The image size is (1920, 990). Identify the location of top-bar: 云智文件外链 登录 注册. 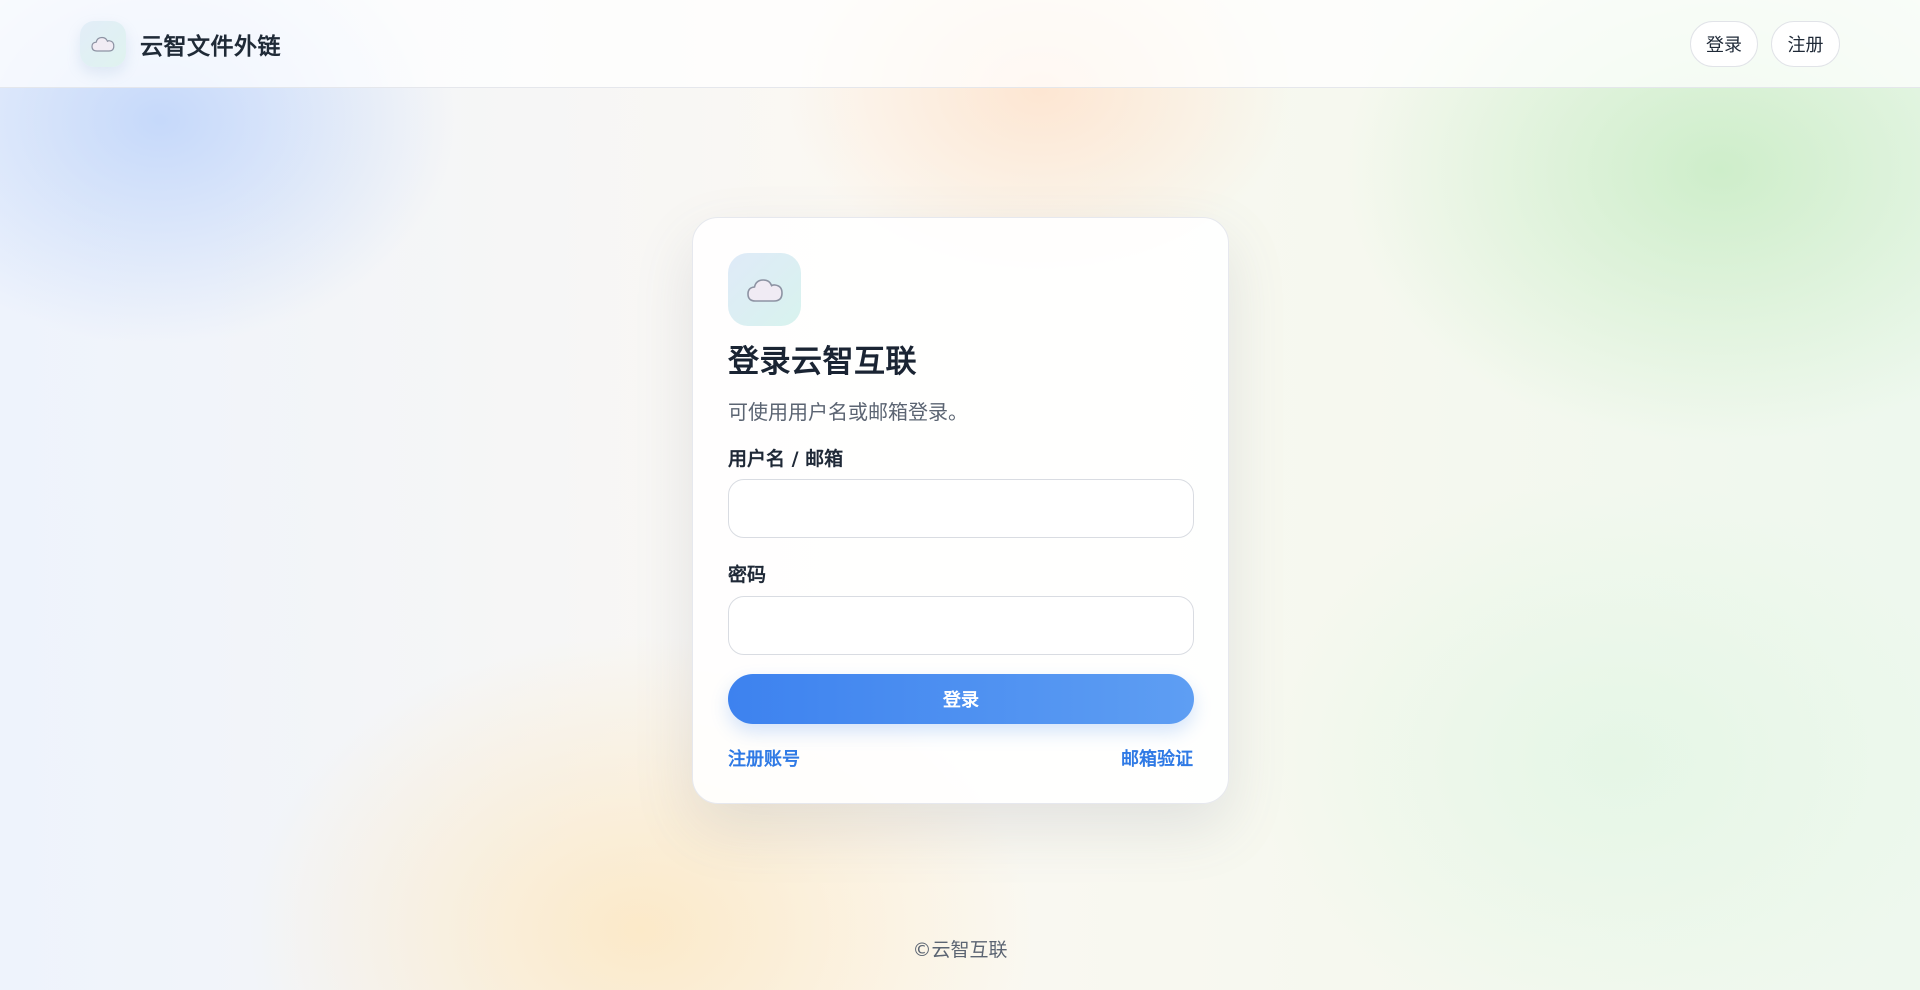
(960, 44).